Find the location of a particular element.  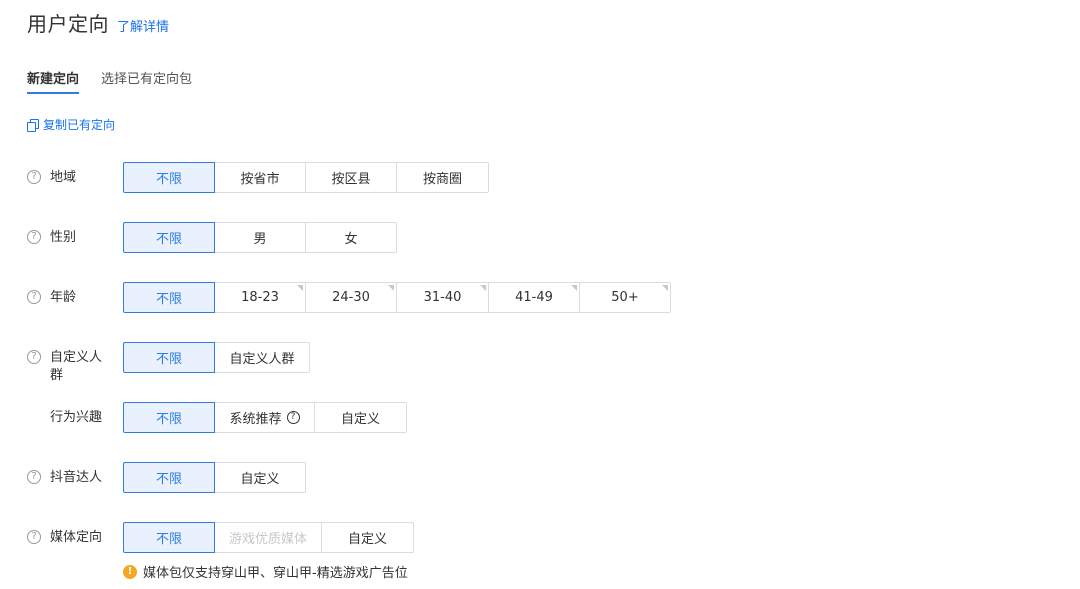

gender-row: ? 性别 不限 男 女 is located at coordinates (212, 237).